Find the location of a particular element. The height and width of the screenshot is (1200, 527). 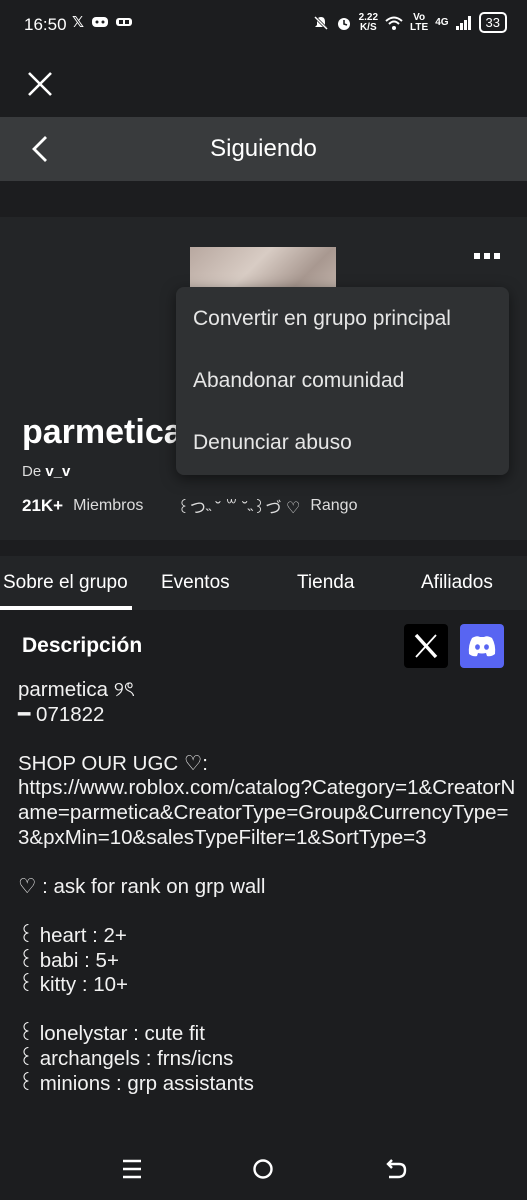

discord-social-button is located at coordinates (482, 646).